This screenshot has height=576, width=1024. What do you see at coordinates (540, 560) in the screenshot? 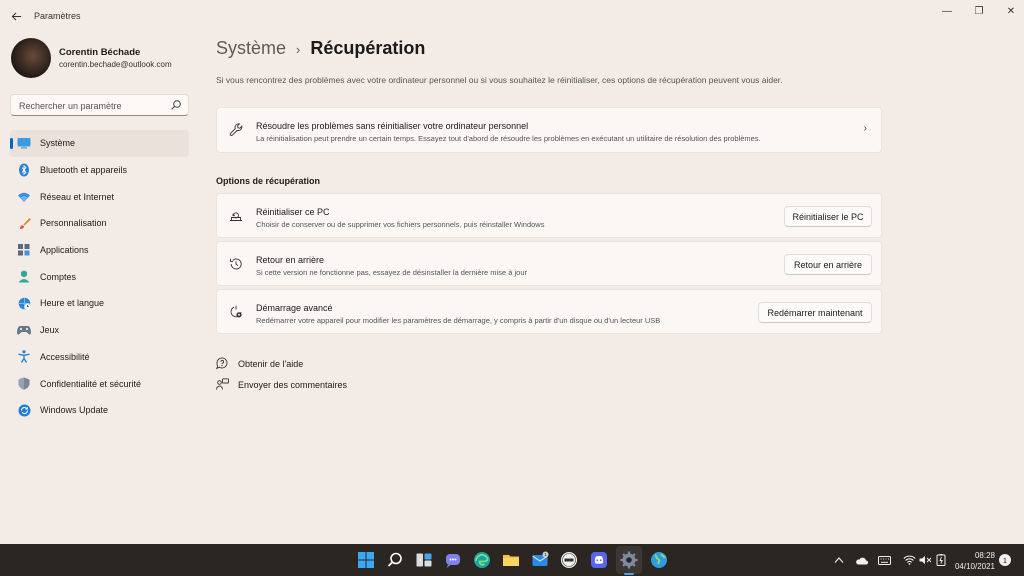
I see `mail-icon: 1` at bounding box center [540, 560].